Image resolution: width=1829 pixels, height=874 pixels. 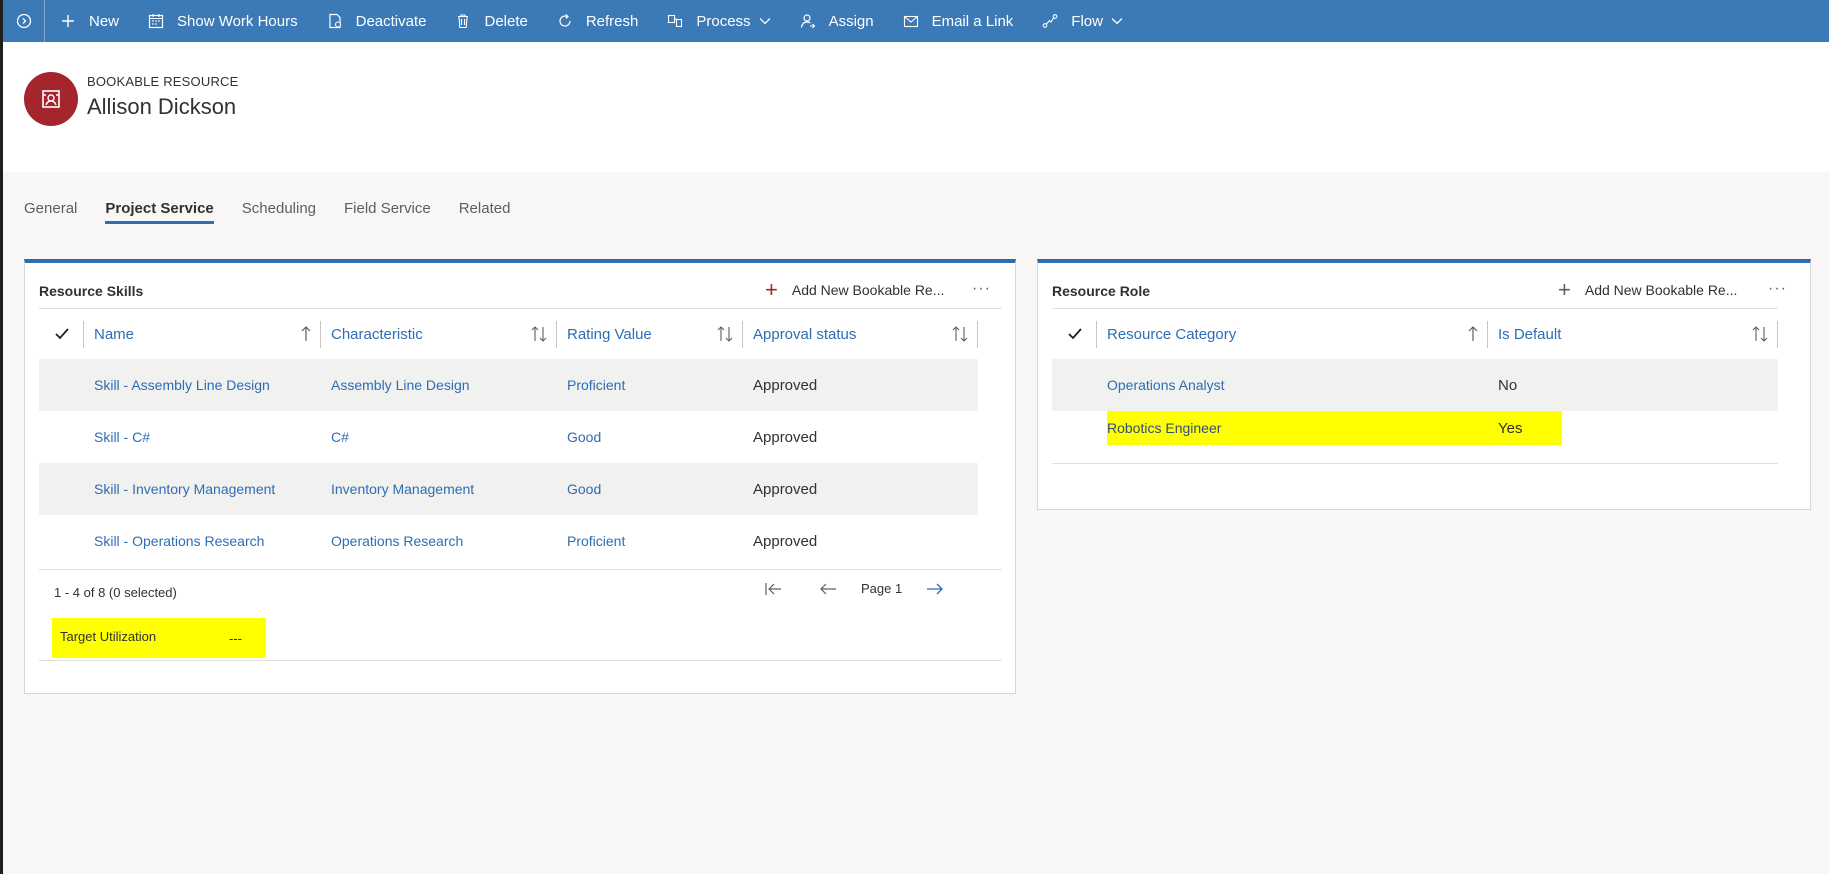 I want to click on skill-name-link: Skill - Assembly Line Design, so click(x=212, y=385).